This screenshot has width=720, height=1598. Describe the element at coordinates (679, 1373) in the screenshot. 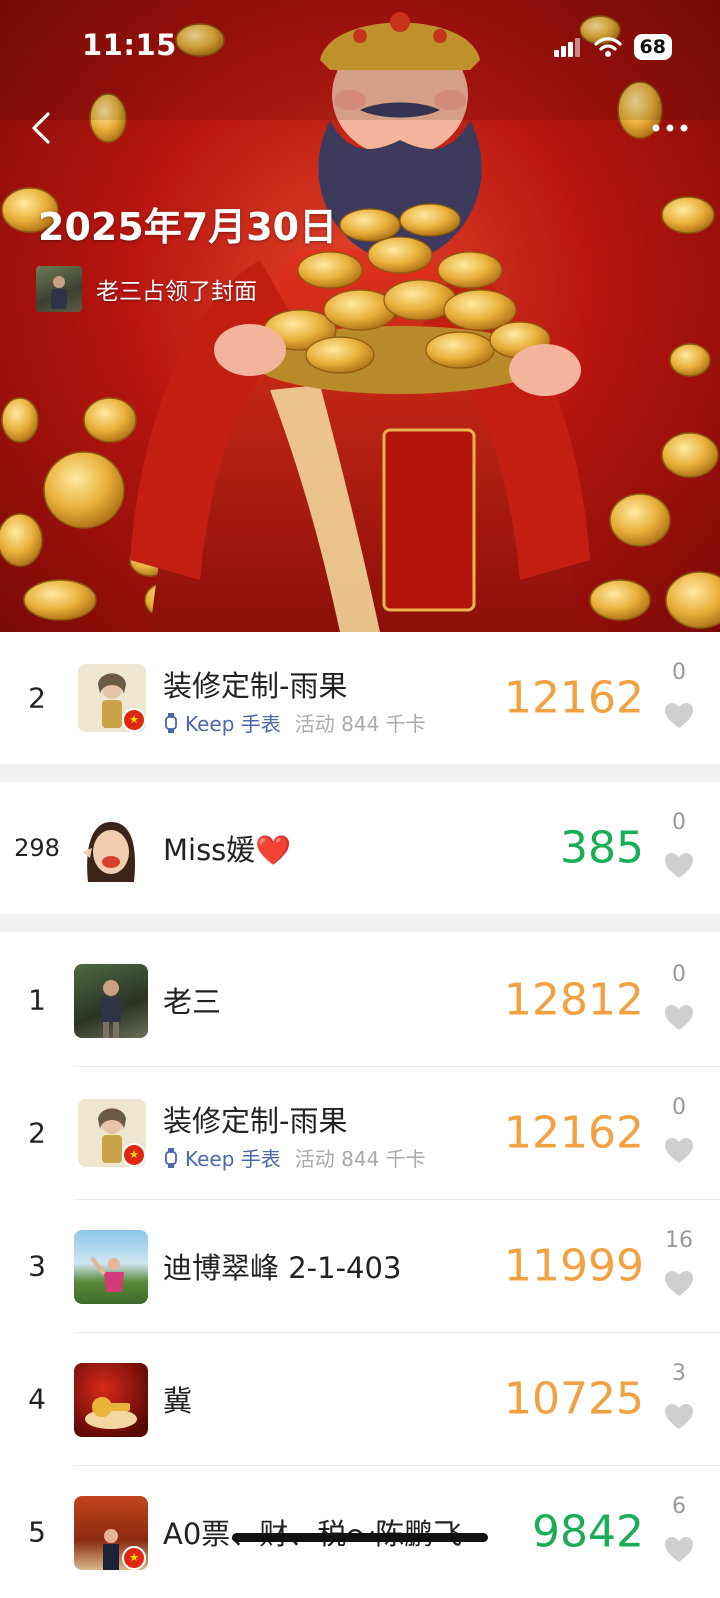

I see `like-count: 3` at that location.